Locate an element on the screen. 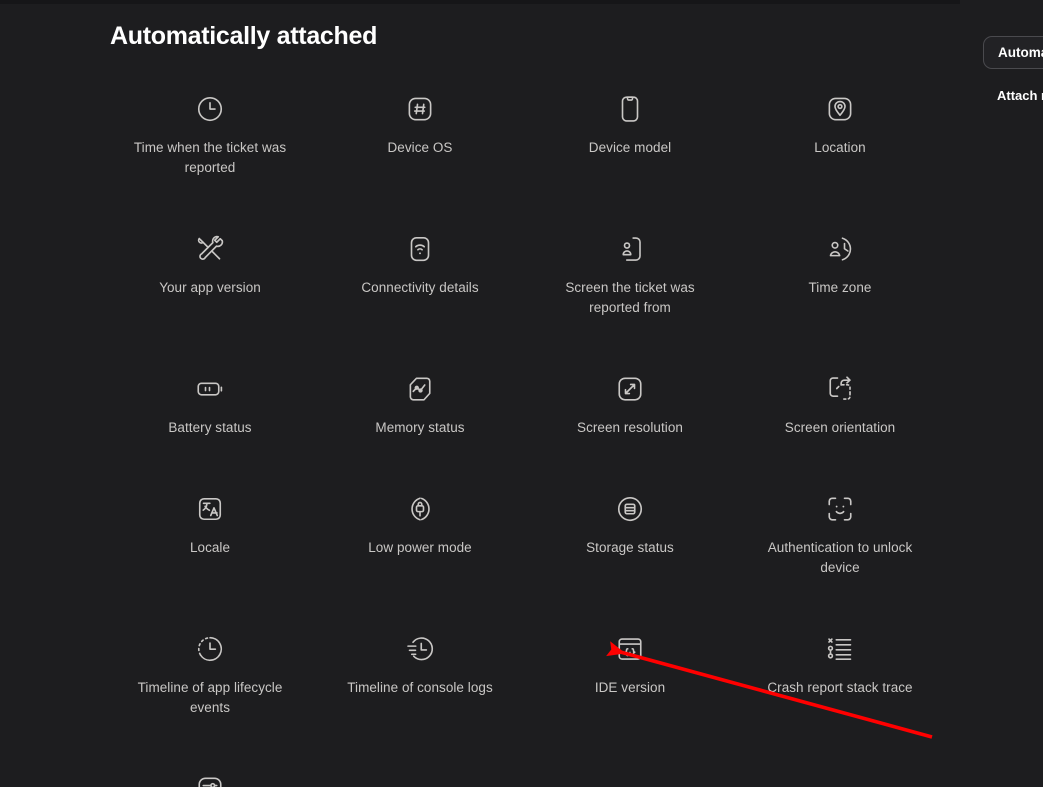 The width and height of the screenshot is (1043, 787). sliders-square-icon is located at coordinates (210, 779).